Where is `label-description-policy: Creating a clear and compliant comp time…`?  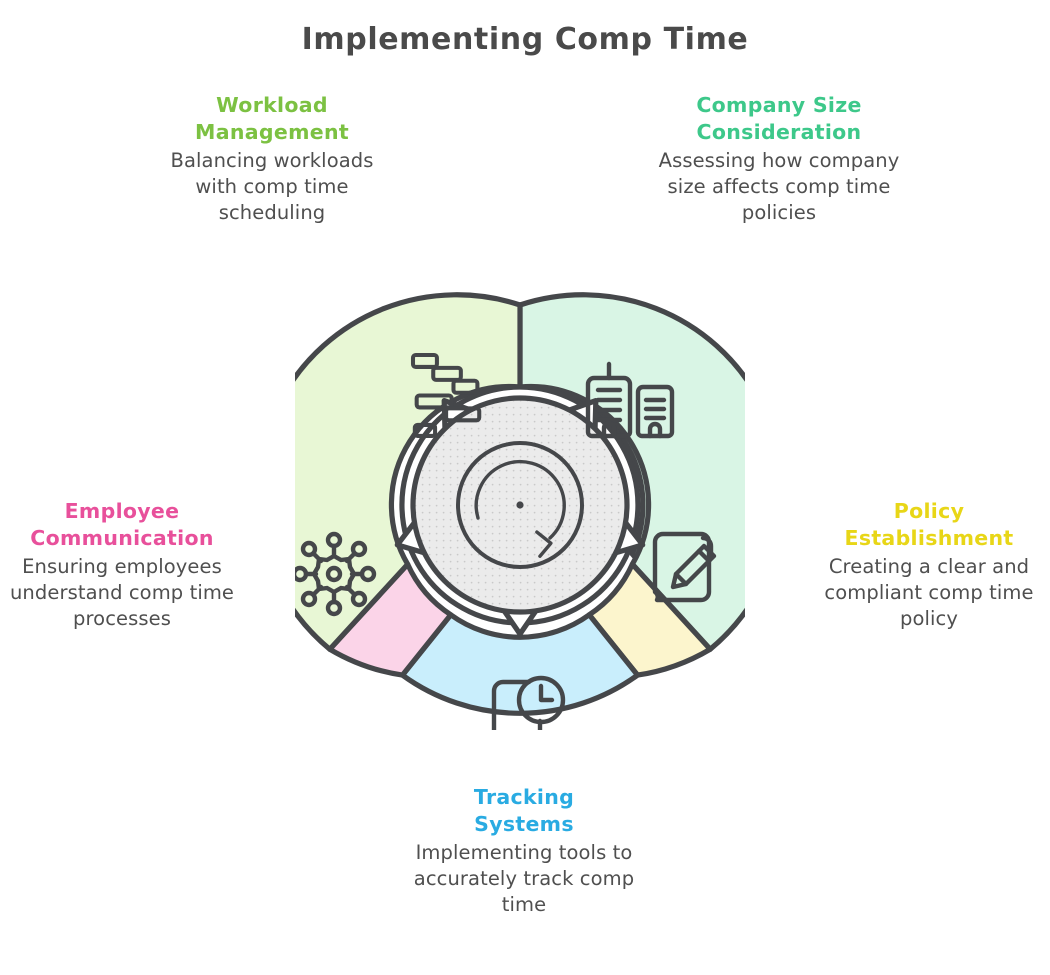
label-description-policy: Creating a clear and compliant comp time… is located at coordinates (929, 592).